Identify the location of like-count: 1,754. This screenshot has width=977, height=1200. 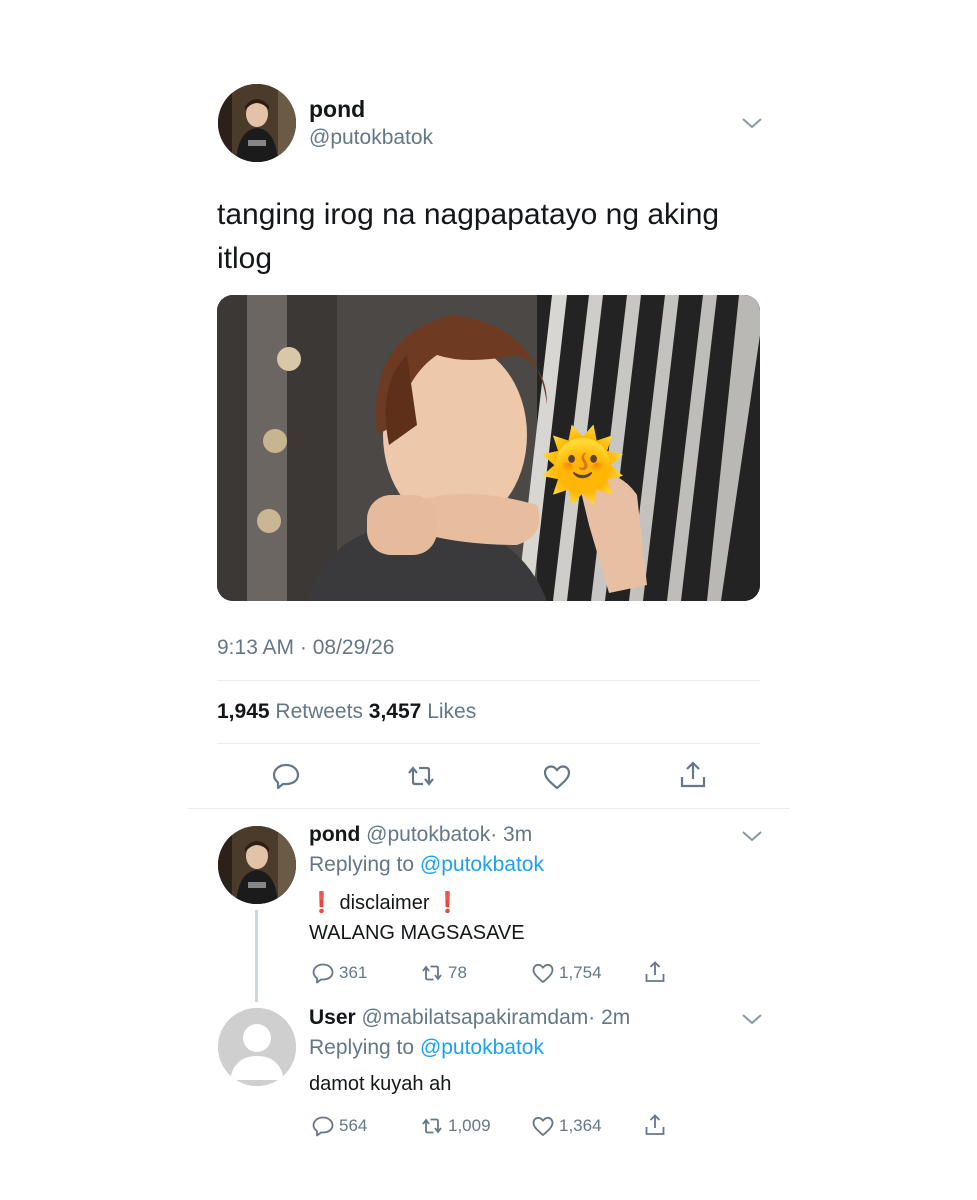
(580, 972).